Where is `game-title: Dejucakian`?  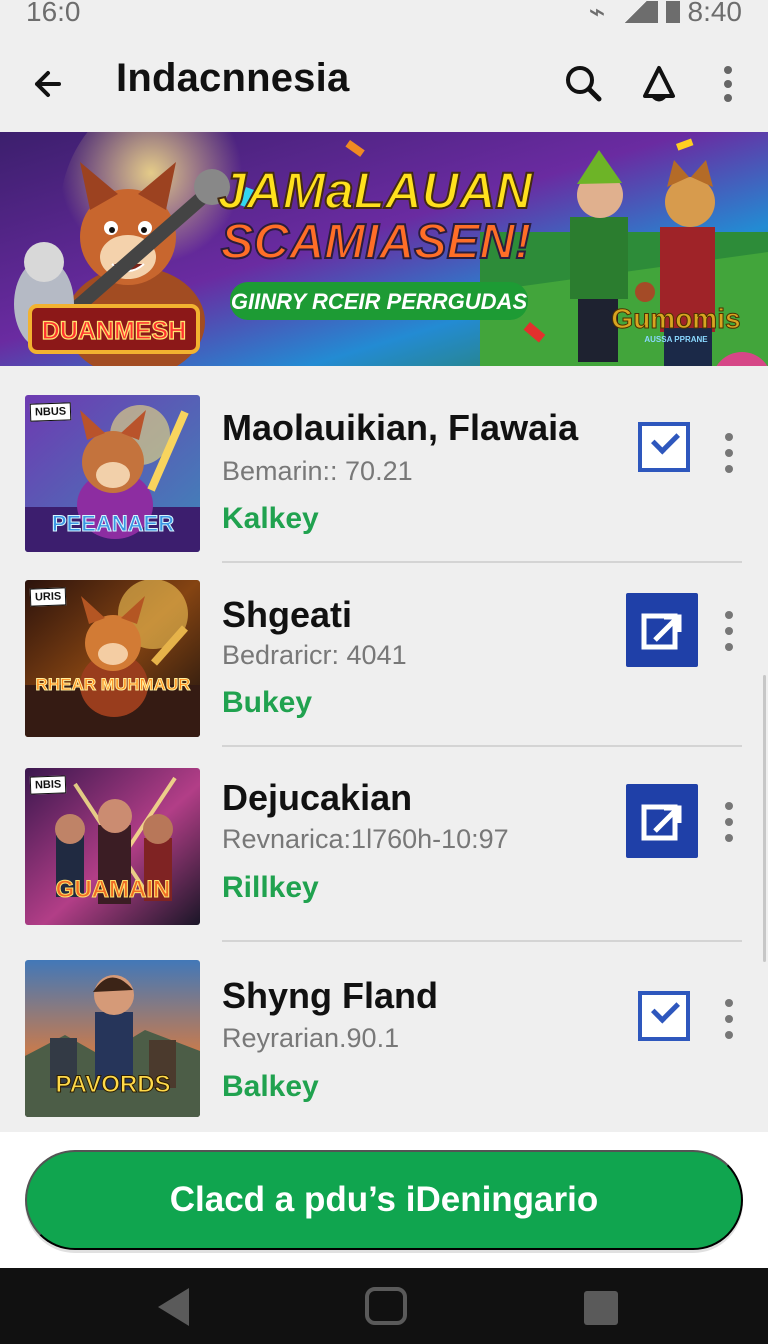
game-title: Dejucakian is located at coordinates (317, 797).